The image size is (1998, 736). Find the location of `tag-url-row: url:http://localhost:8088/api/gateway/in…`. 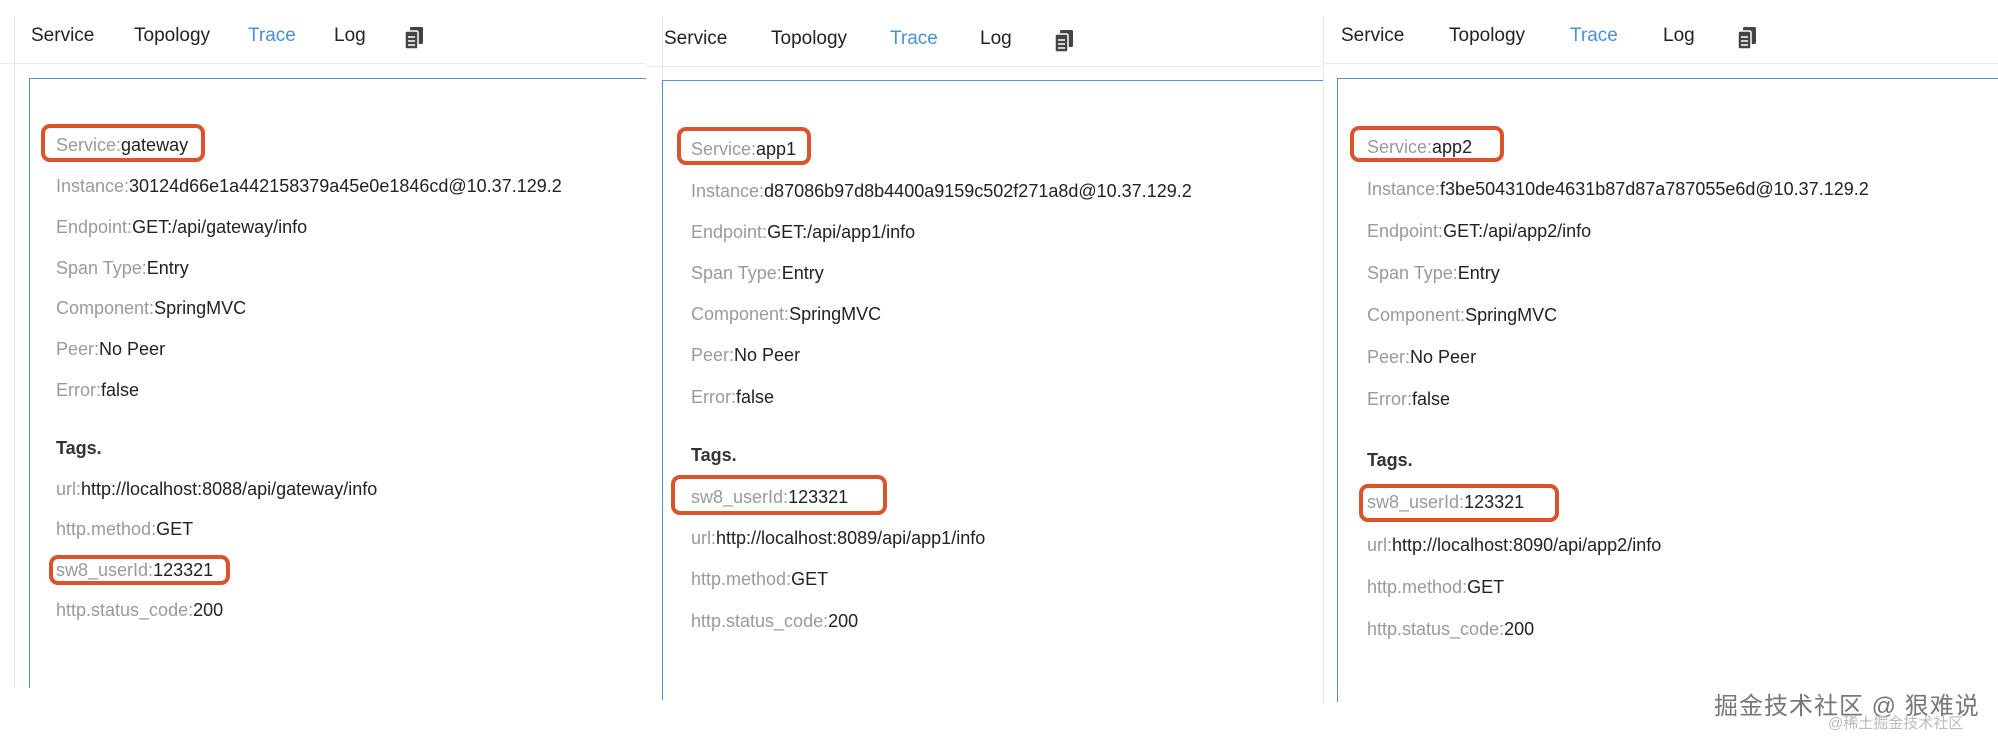

tag-url-row: url:http://localhost:8088/api/gateway/in… is located at coordinates (217, 489).